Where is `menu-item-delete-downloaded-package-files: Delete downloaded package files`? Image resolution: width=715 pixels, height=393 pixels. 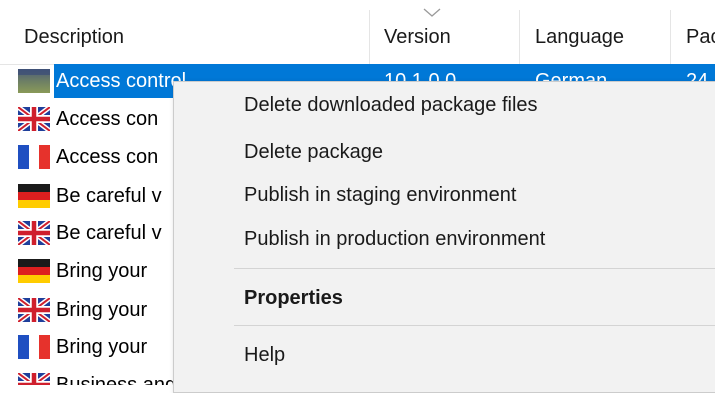
menu-item-delete-downloaded-package-files: Delete downloaded package files is located at coordinates (391, 105).